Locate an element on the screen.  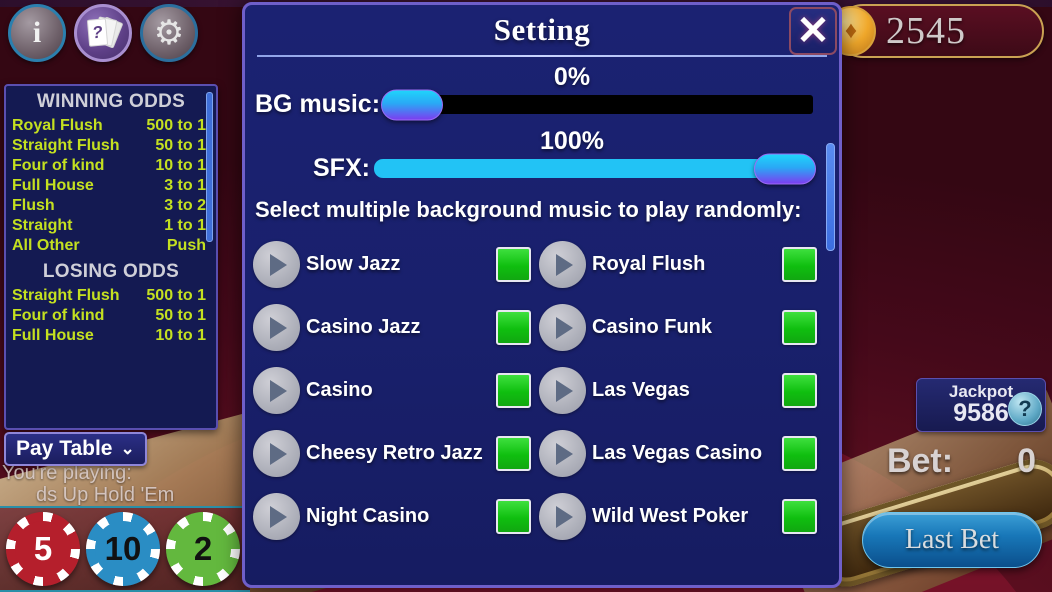
odds-name: All Other is located at coordinates (46, 245).